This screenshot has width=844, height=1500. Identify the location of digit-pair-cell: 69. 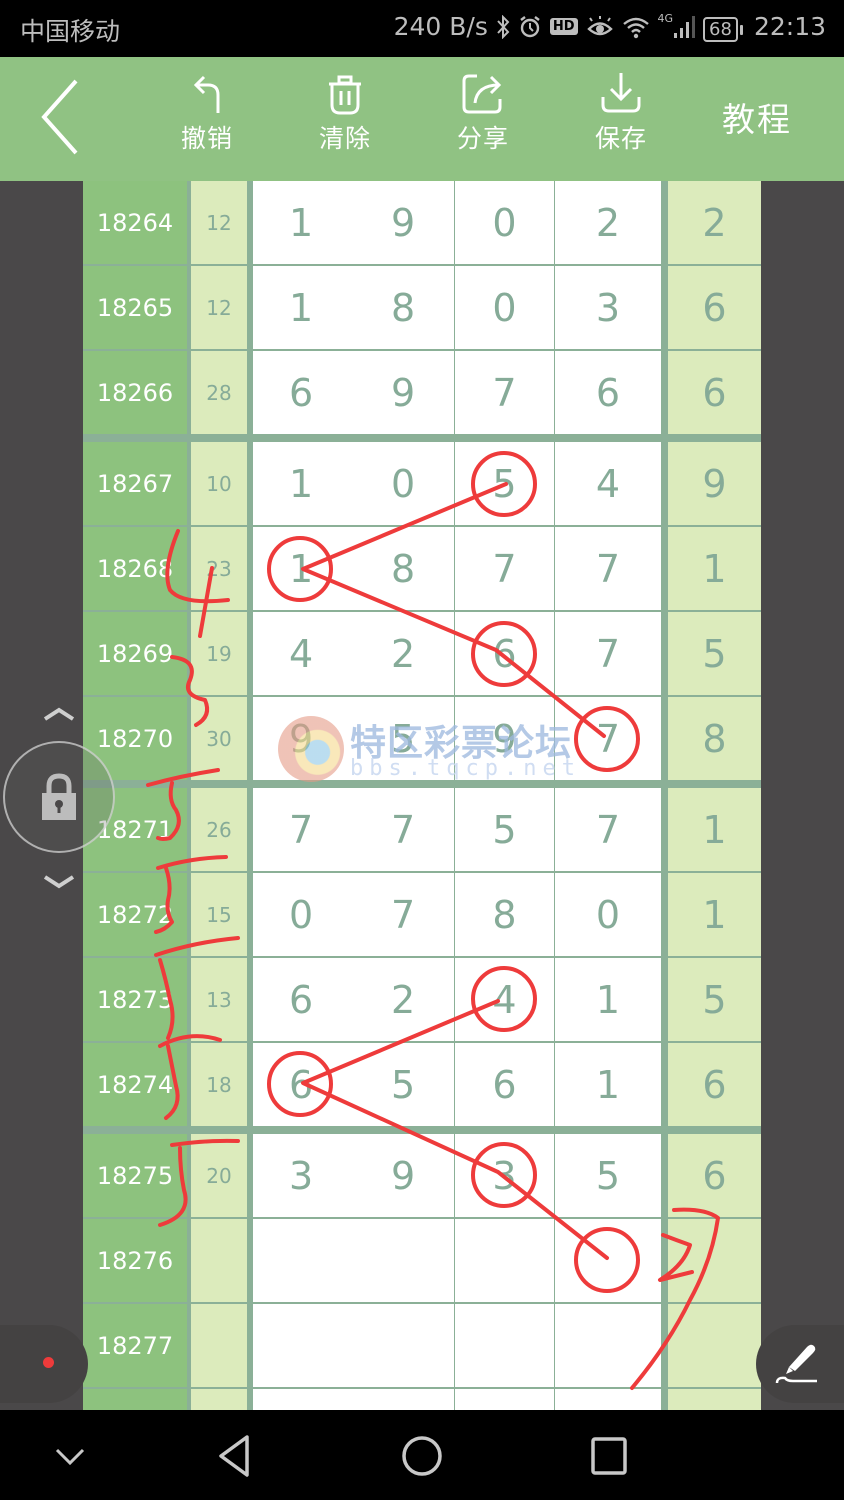
(353, 392).